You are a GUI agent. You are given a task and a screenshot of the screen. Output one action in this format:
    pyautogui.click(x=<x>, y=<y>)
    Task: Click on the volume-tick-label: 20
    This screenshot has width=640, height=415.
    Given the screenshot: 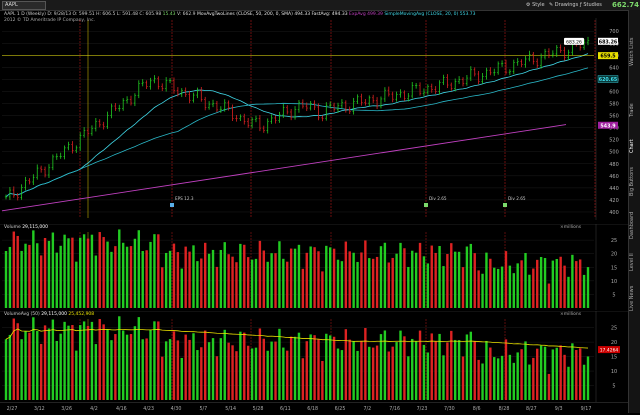 What is the action you would take?
    pyautogui.click(x=614, y=255)
    